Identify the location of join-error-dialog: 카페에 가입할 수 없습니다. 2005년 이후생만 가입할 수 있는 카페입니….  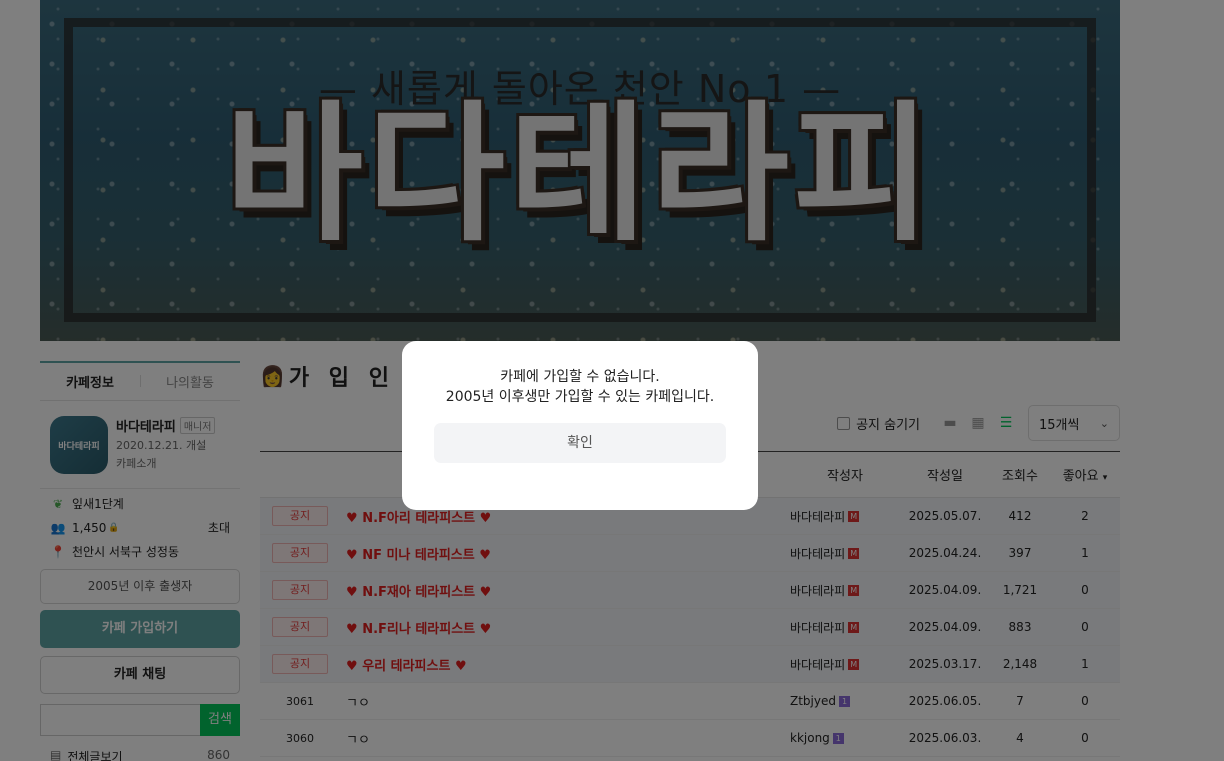
(580, 425).